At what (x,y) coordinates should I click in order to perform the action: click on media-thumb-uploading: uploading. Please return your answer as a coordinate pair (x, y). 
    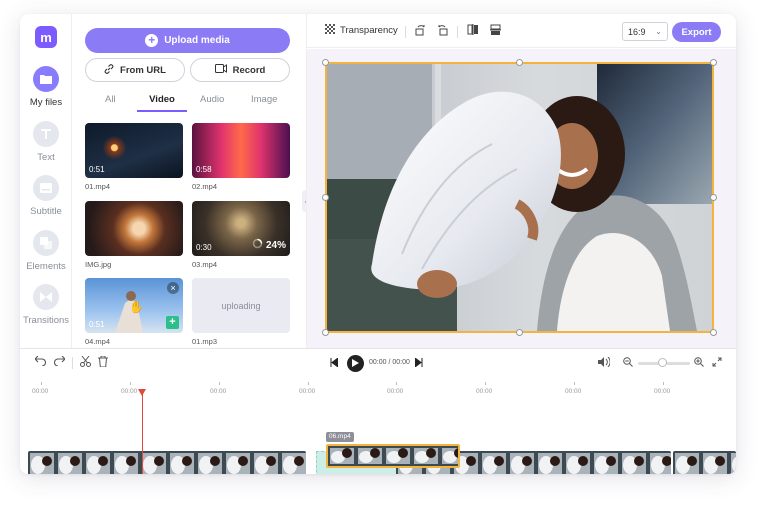
    Looking at the image, I should click on (241, 305).